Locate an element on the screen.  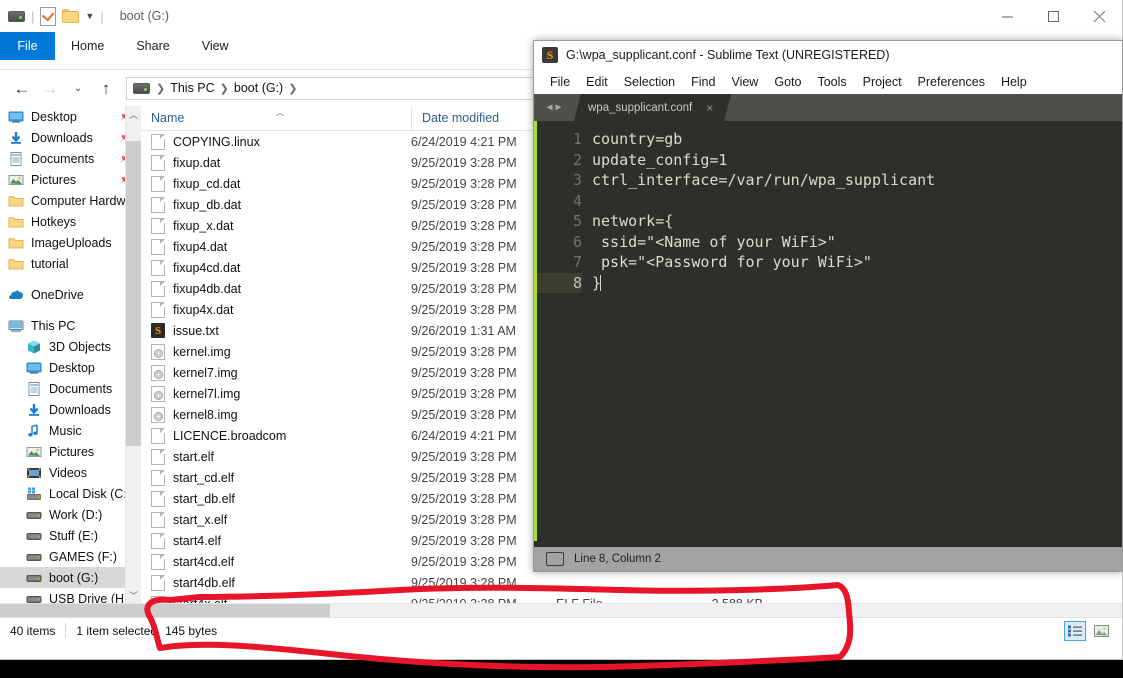
sidebar-item-boot-g: boot (G:) is located at coordinates (70, 577).